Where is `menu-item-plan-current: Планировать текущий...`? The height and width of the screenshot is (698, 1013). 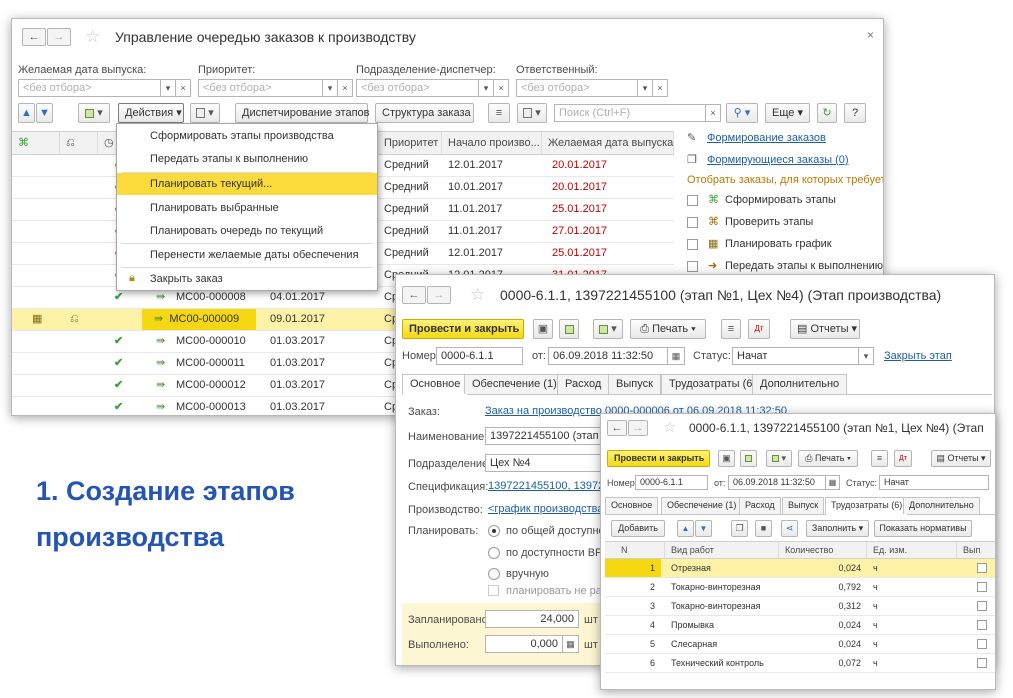
menu-item-plan-current: Планировать текущий... is located at coordinates (247, 184).